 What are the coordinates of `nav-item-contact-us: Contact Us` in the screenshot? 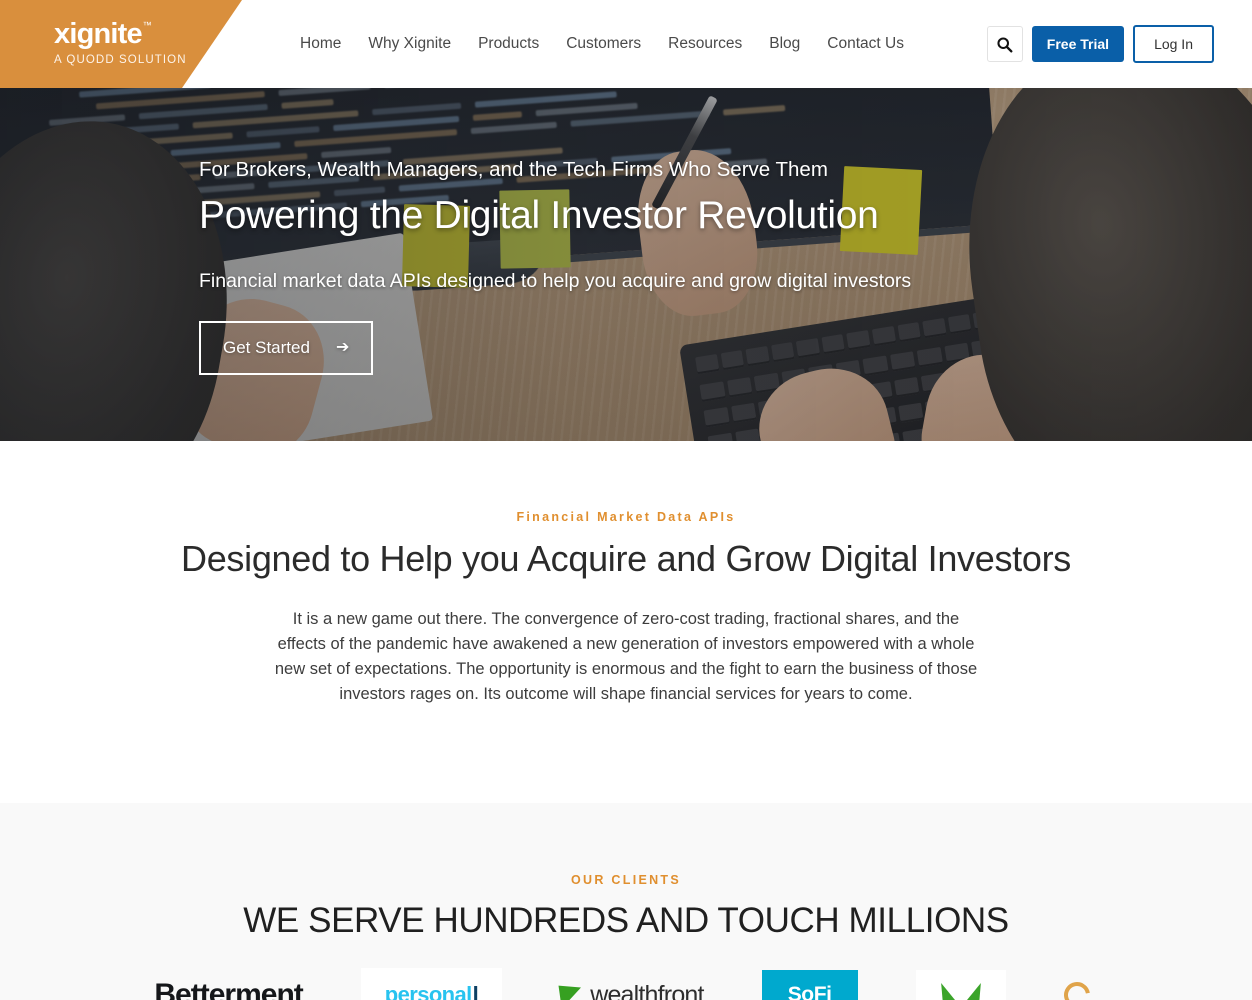 It's located at (865, 44).